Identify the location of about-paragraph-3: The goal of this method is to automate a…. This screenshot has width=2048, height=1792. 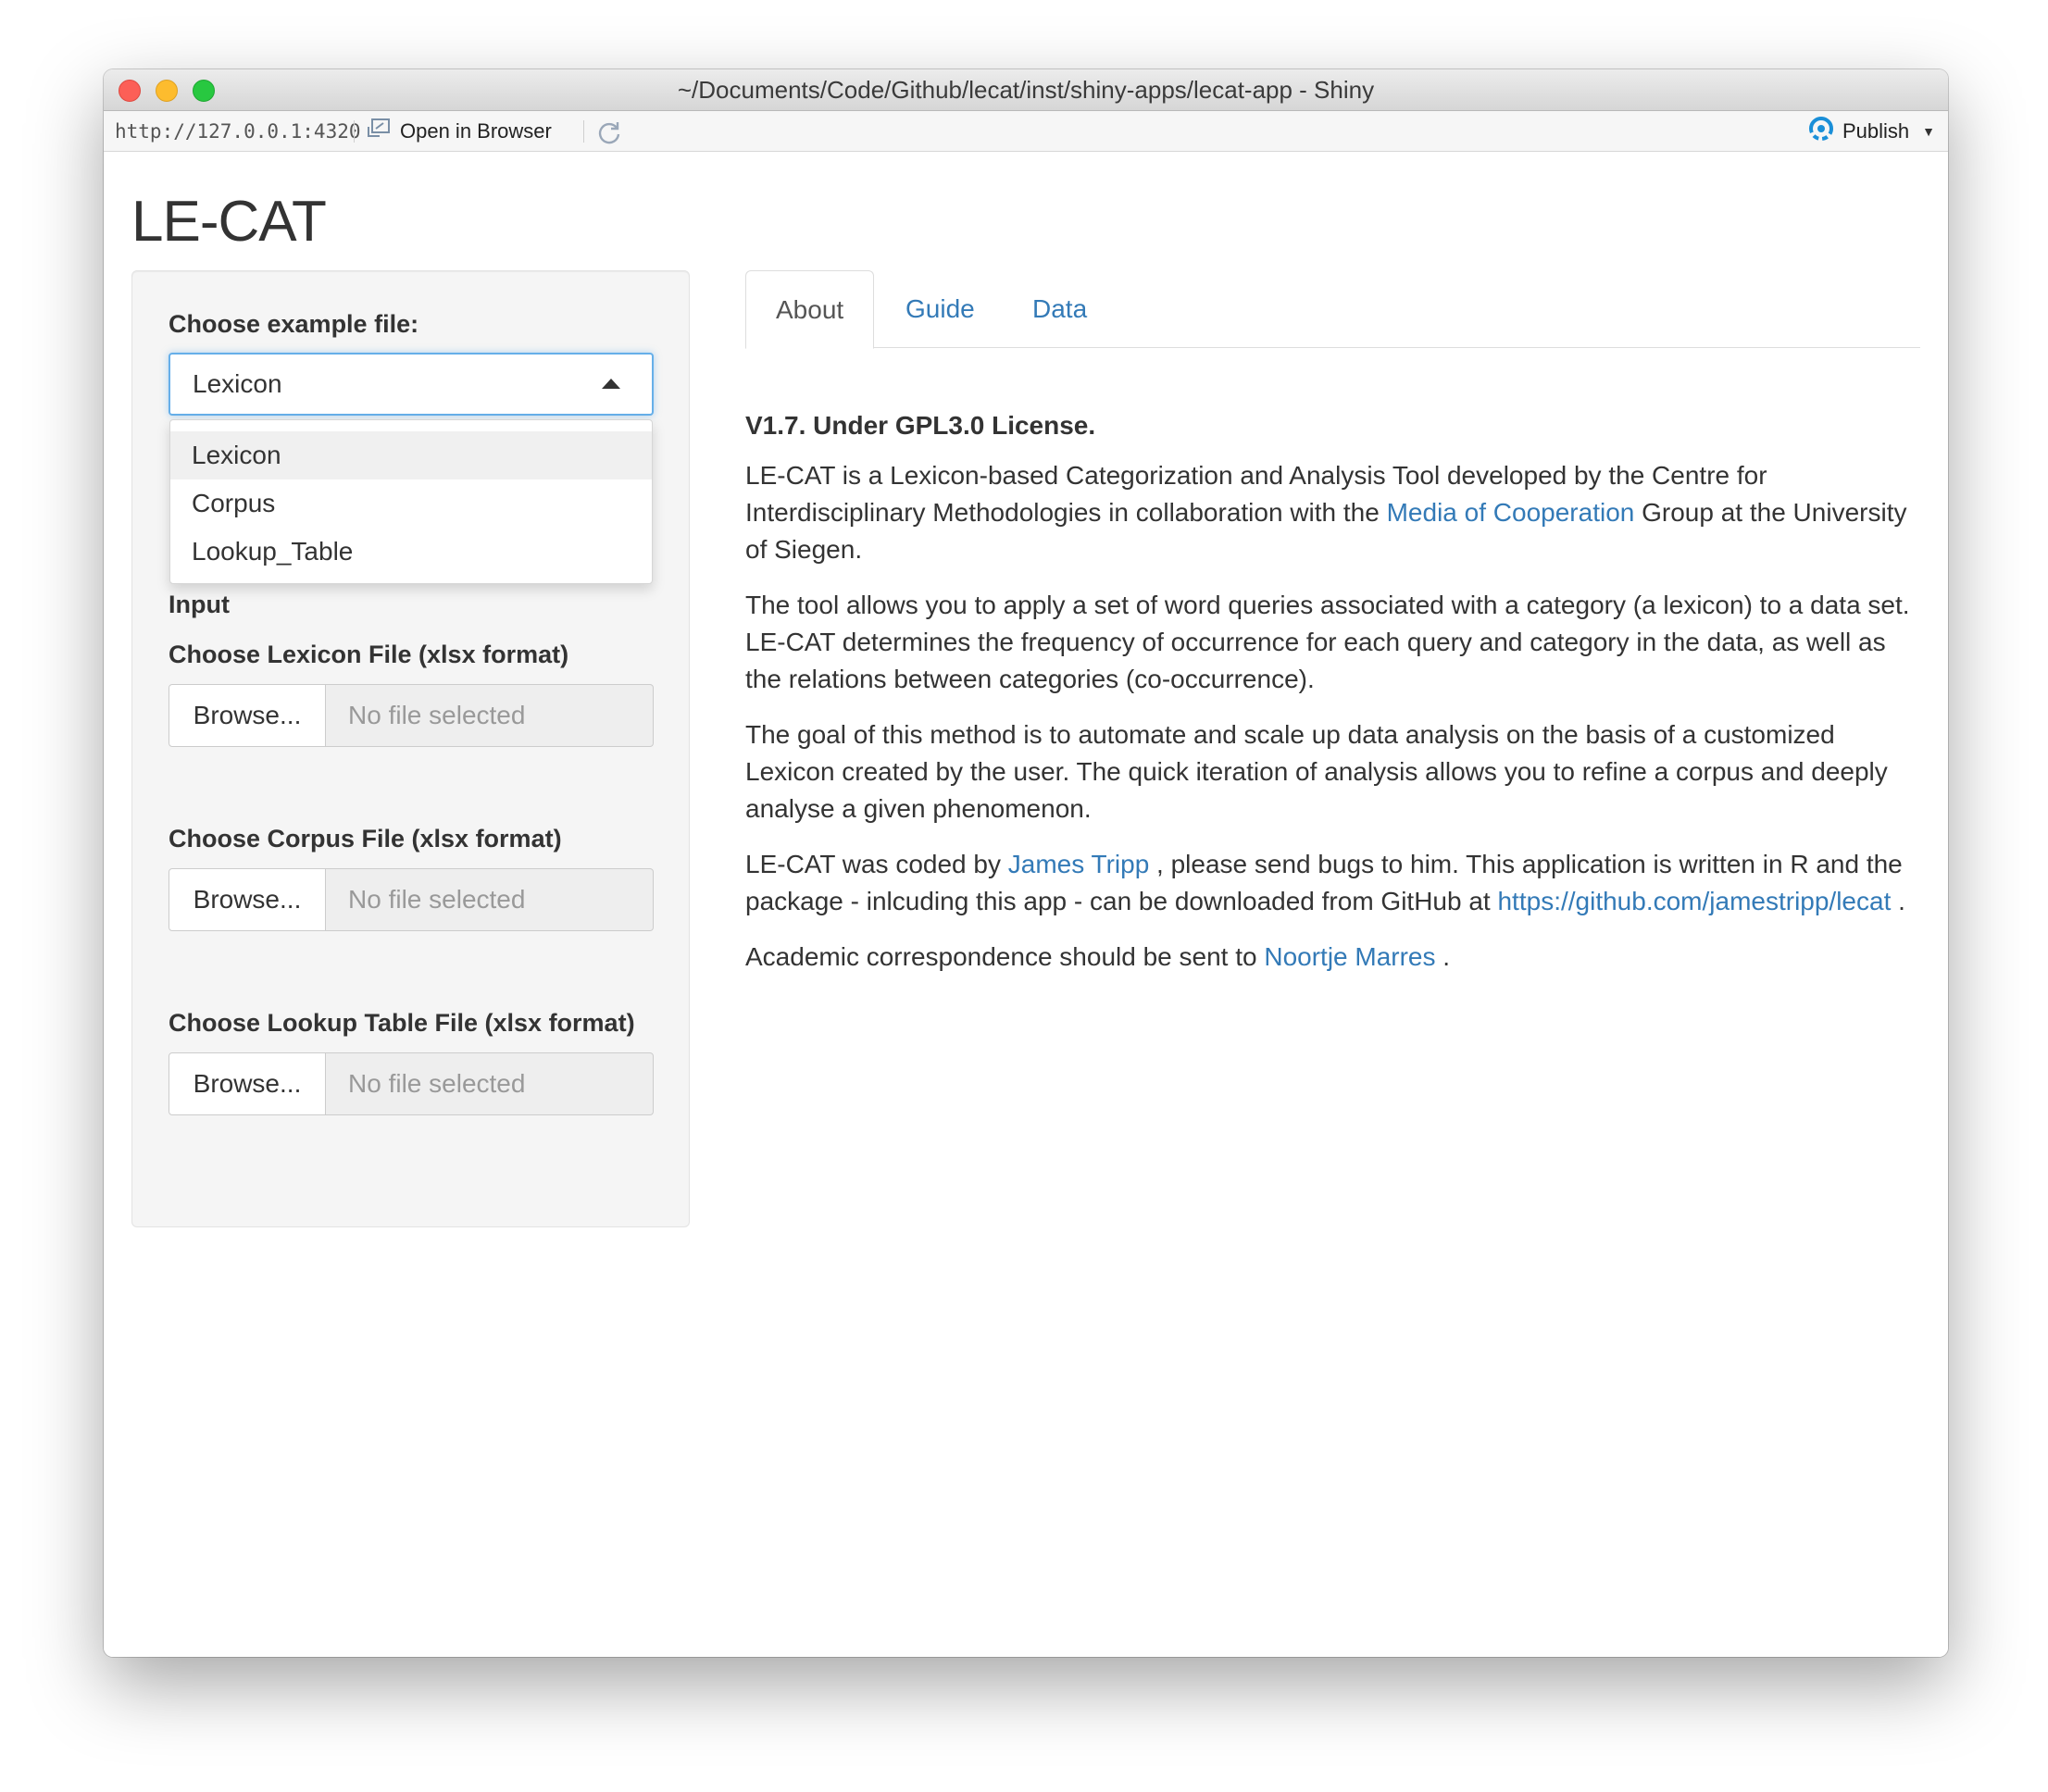
(1316, 771).